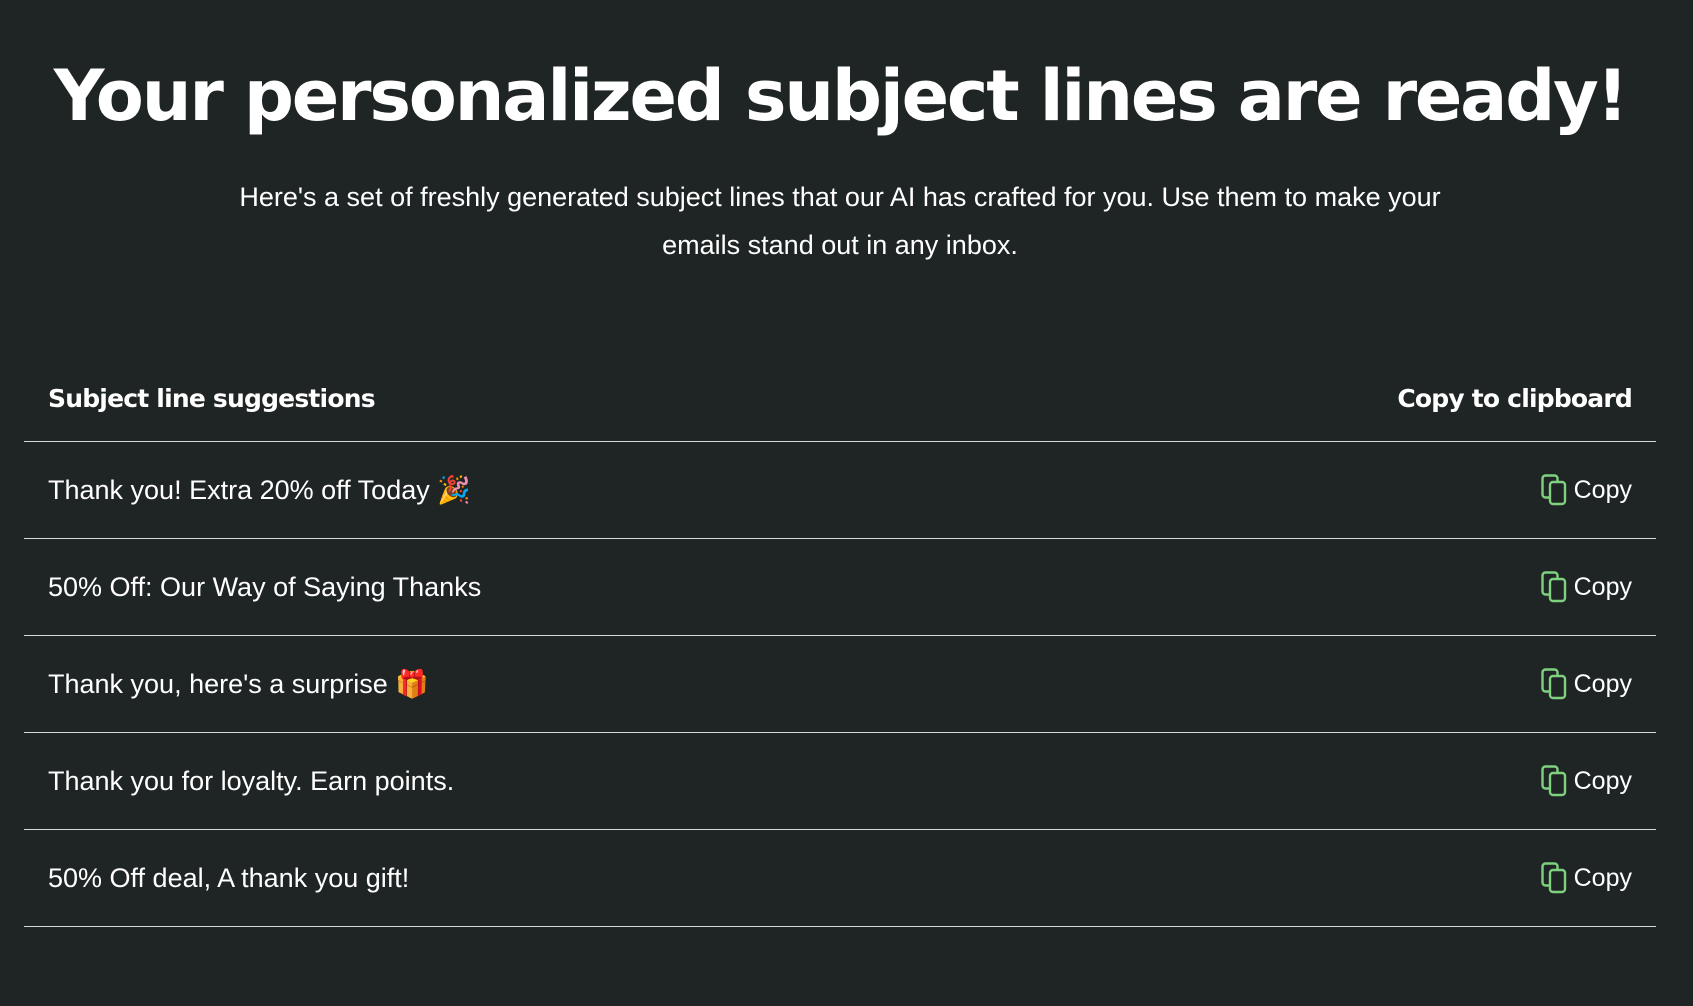 Image resolution: width=1693 pixels, height=1006 pixels. Describe the element at coordinates (251, 780) in the screenshot. I see `subject-line-text: Thank you for loyalty. Earn points.` at that location.